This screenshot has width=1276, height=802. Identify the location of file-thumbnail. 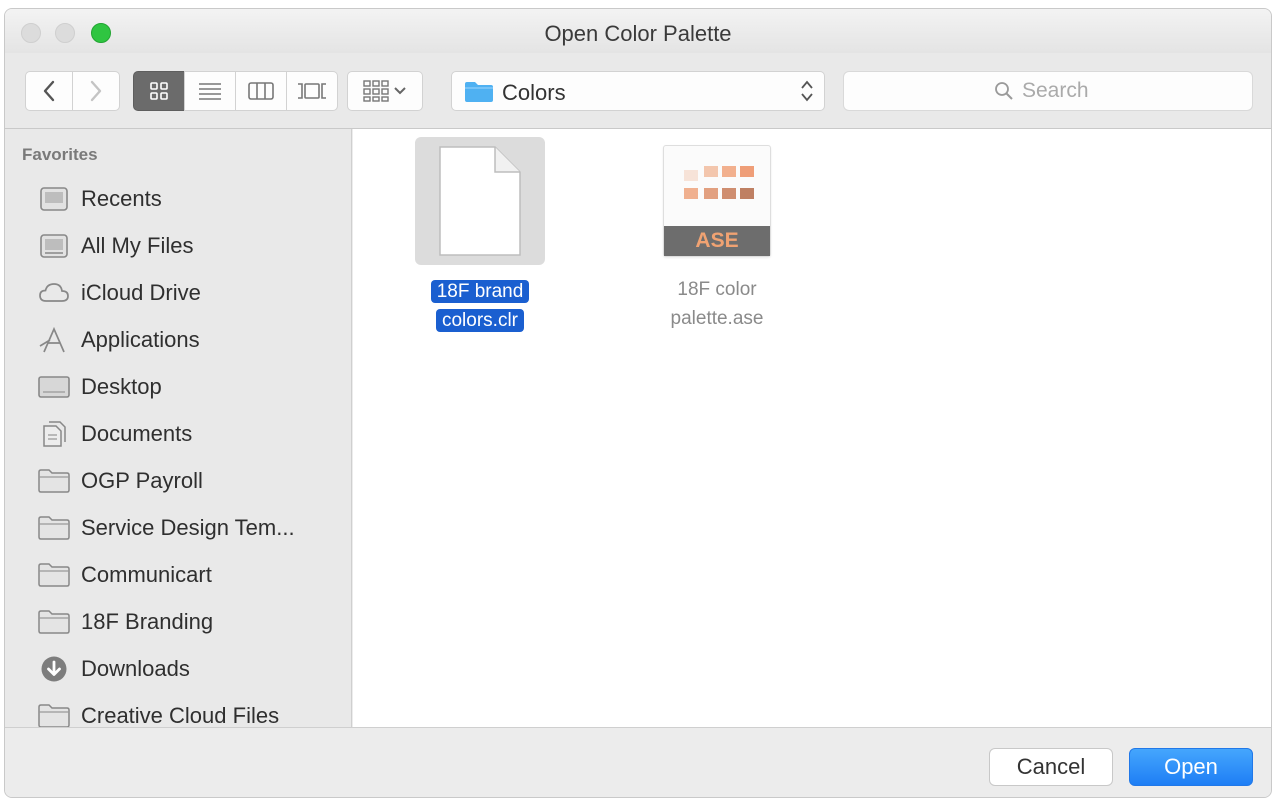
(480, 201).